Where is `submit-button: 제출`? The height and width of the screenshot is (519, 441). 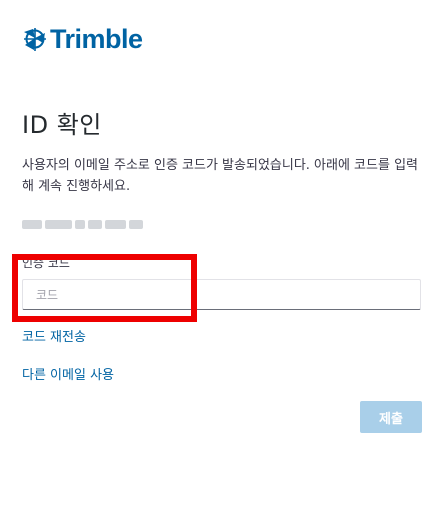
submit-button: 제출 is located at coordinates (391, 417).